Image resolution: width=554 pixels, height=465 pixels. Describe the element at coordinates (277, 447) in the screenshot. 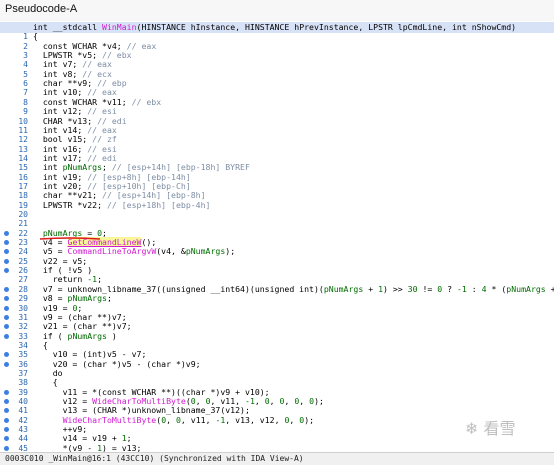

I see `code-line: 45 *(v9 - 1) = v13;` at that location.